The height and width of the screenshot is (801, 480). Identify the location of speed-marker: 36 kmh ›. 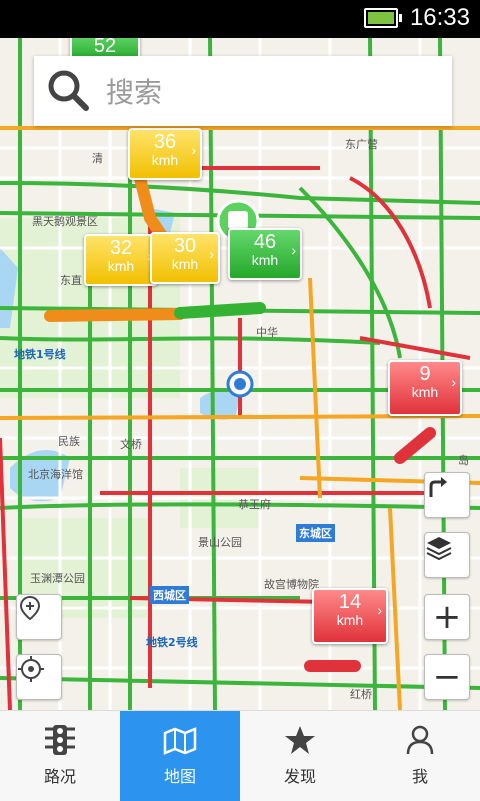
(165, 154).